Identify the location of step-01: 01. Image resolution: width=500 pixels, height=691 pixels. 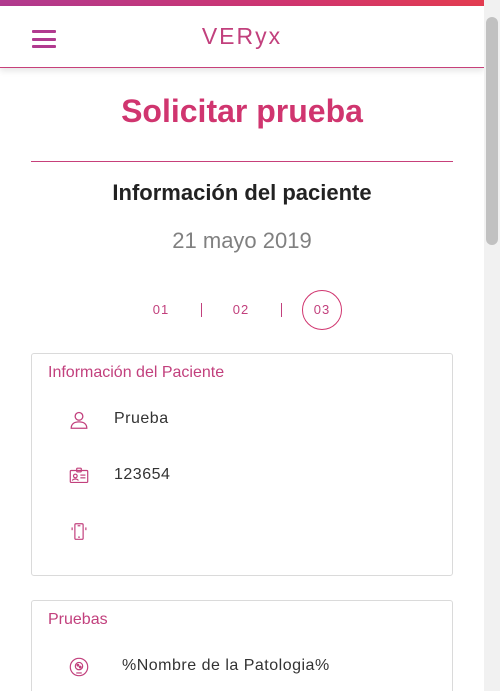
(161, 310).